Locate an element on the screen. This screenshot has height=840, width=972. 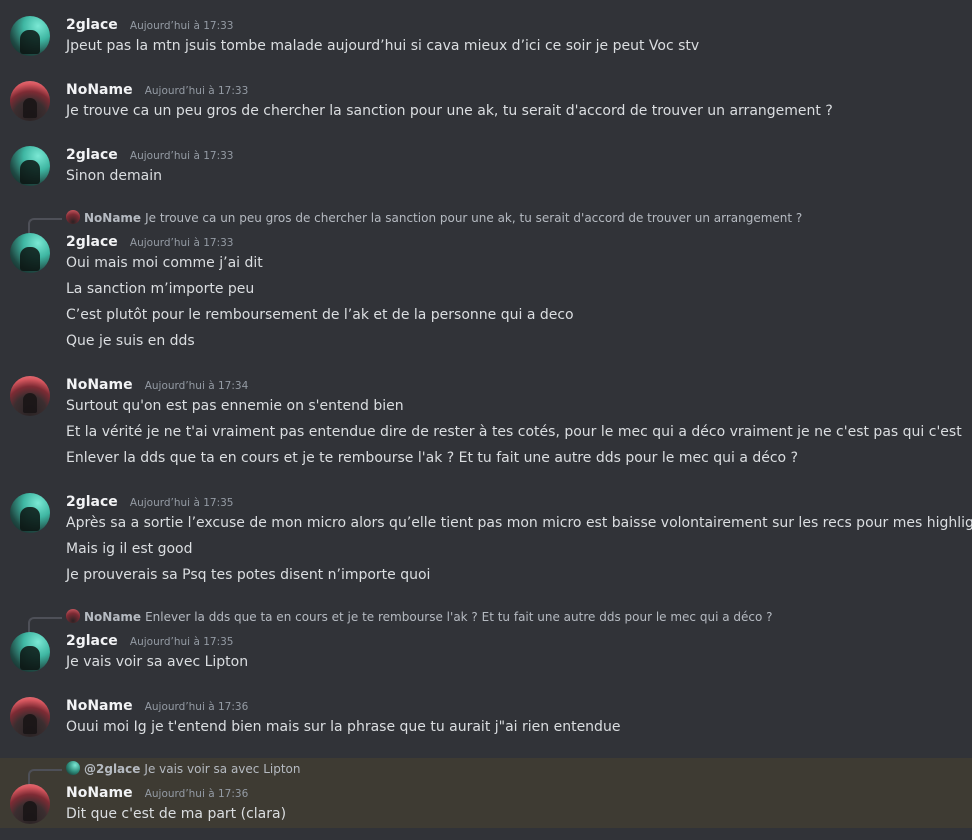
message: 2glace Aujourd’hui à 17:33 Sinon demain is located at coordinates (486, 166).